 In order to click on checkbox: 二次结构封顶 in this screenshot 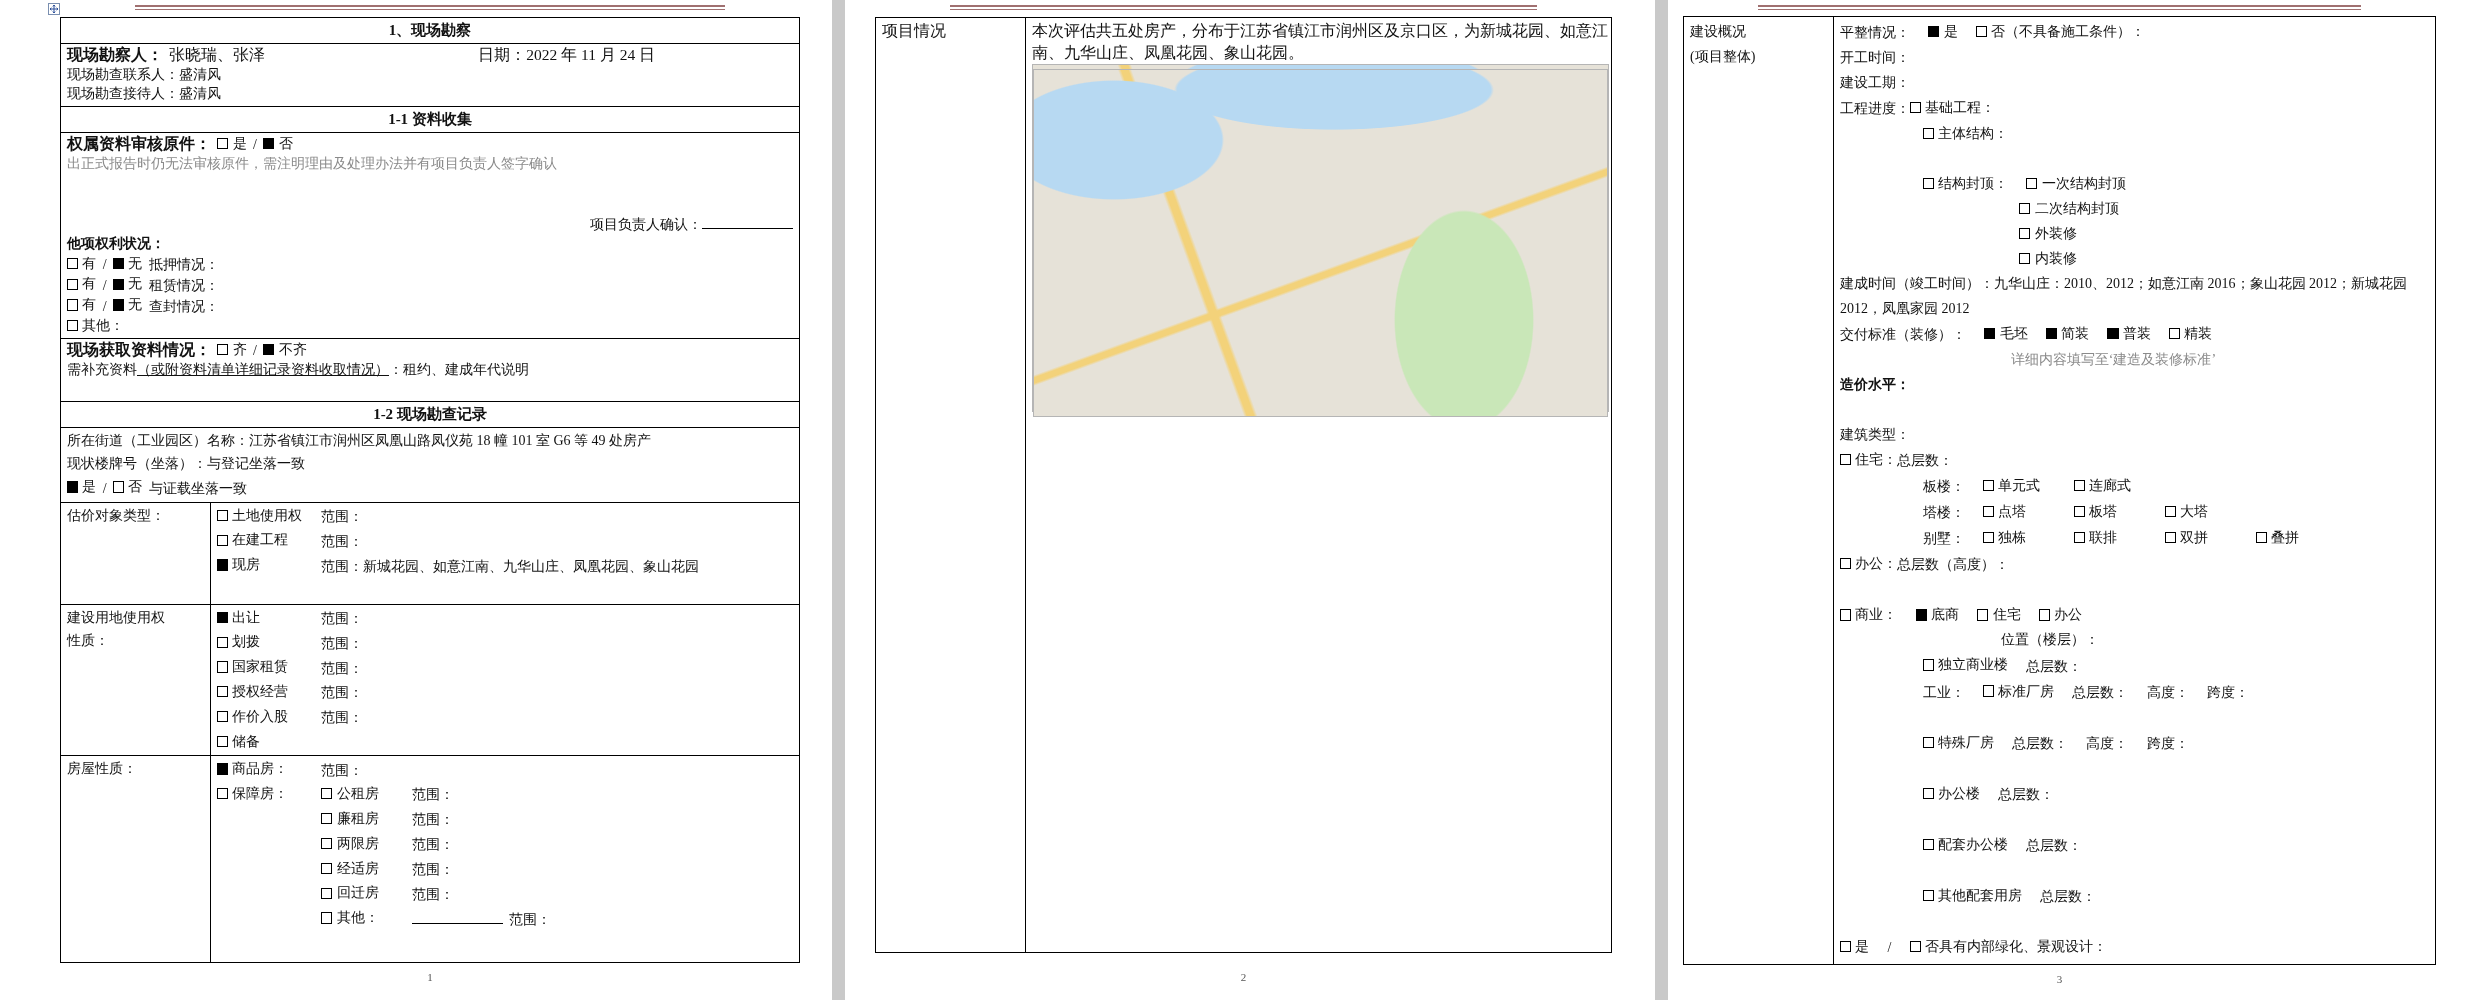, I will do `click(2069, 208)`.